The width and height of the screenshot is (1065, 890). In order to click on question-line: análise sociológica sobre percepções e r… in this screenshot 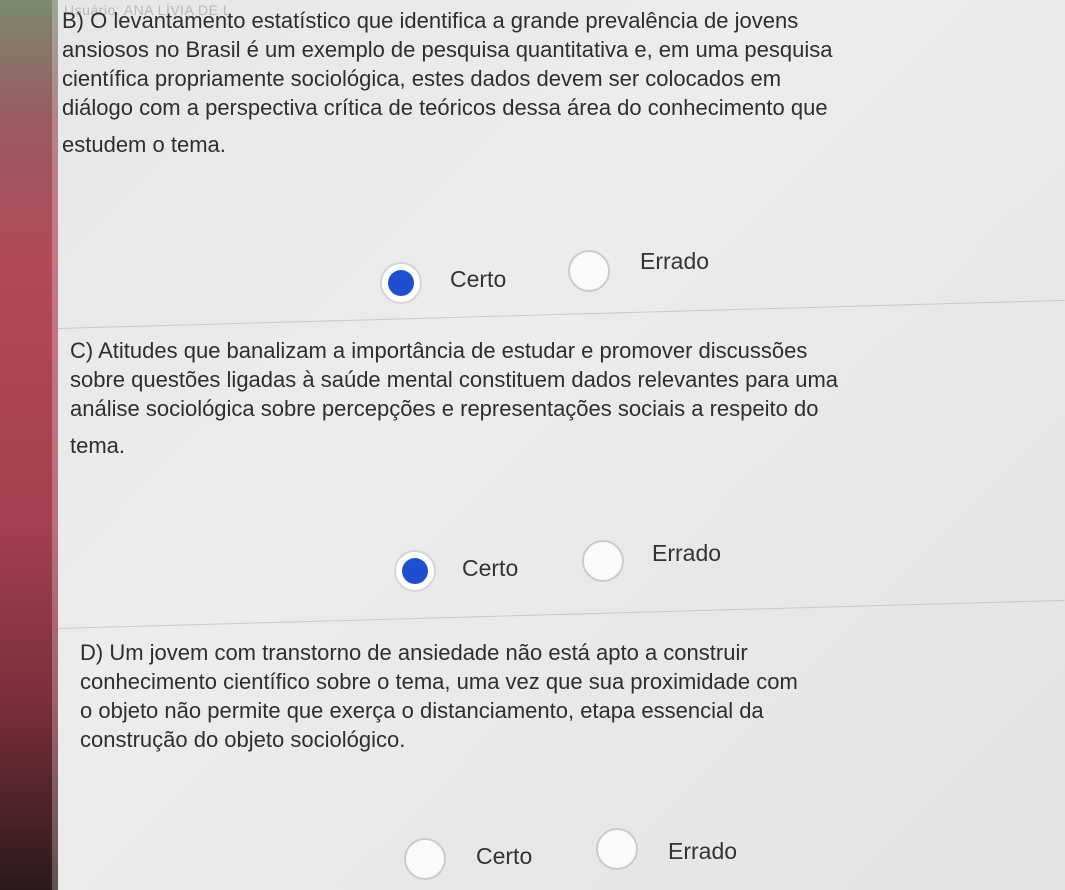, I will do `click(444, 408)`.